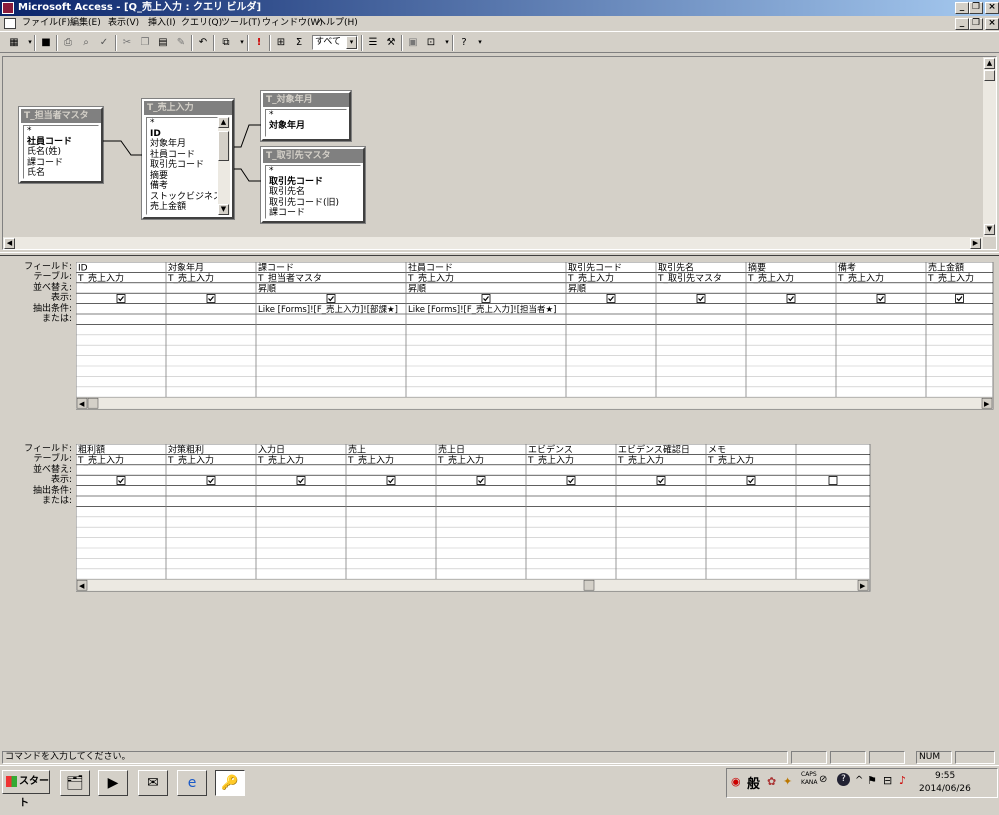  What do you see at coordinates (945, 789) in the screenshot?
I see `clock-date: 2014/06/26` at bounding box center [945, 789].